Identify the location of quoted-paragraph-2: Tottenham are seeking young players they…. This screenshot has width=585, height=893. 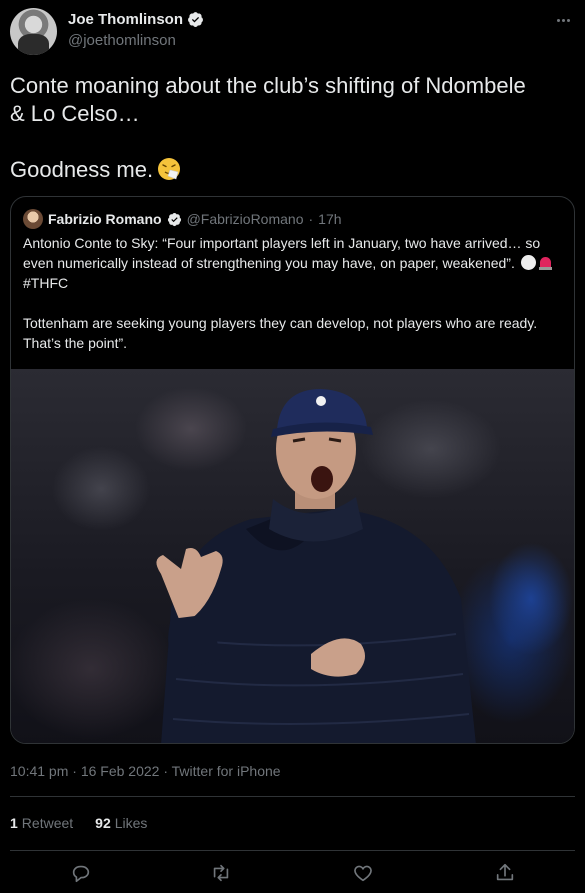
(280, 333).